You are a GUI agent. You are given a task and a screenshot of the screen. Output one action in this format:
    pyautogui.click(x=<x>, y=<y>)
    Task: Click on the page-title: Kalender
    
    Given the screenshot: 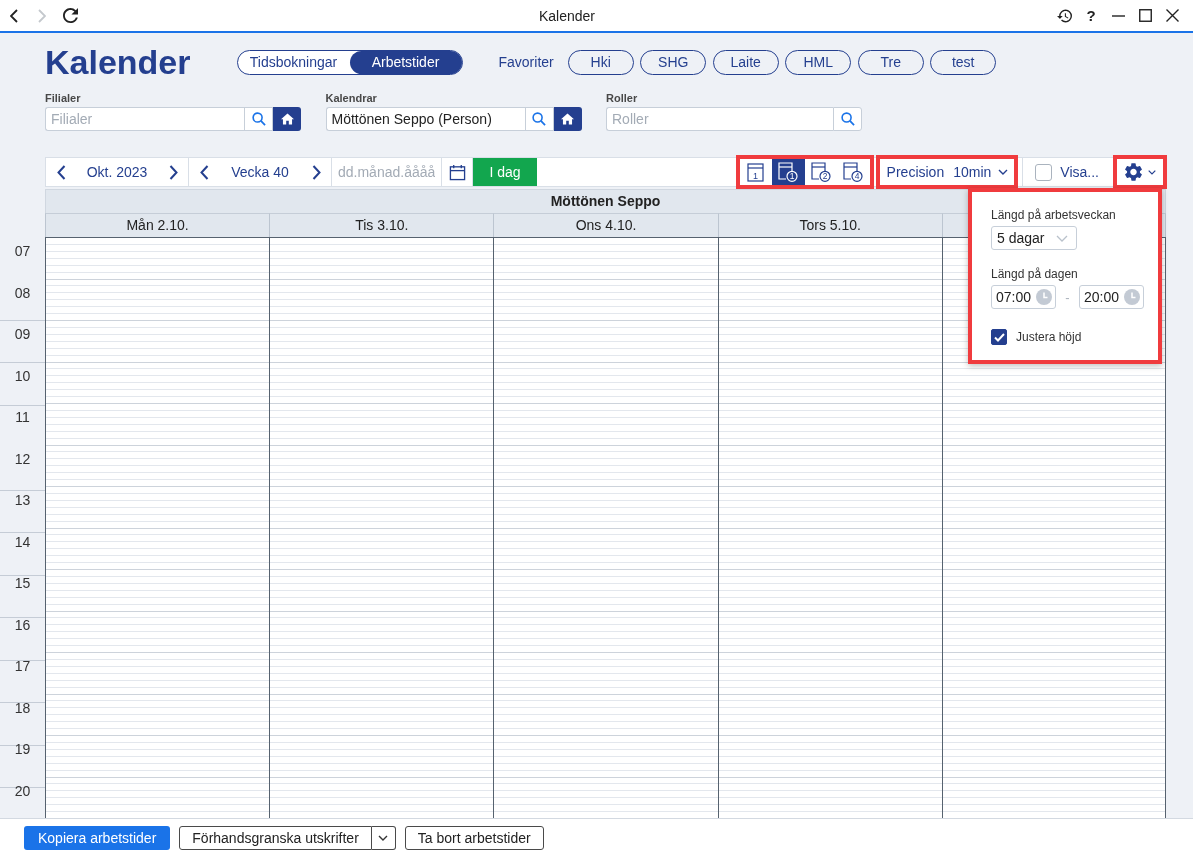 What is the action you would take?
    pyautogui.click(x=118, y=62)
    